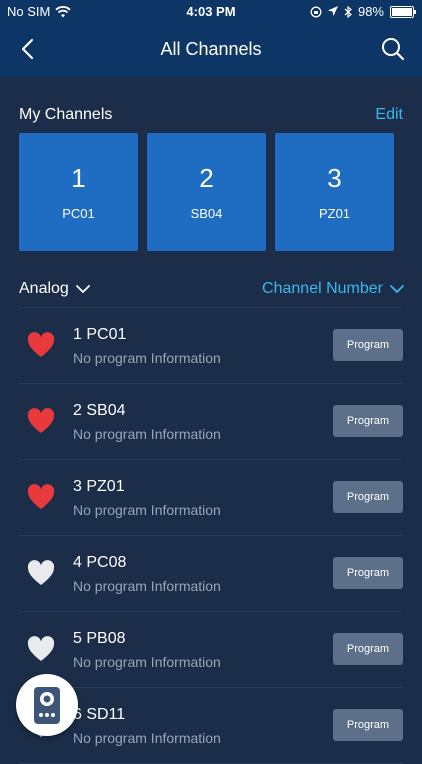  I want to click on source-filter-dropdown: Analog, so click(55, 289).